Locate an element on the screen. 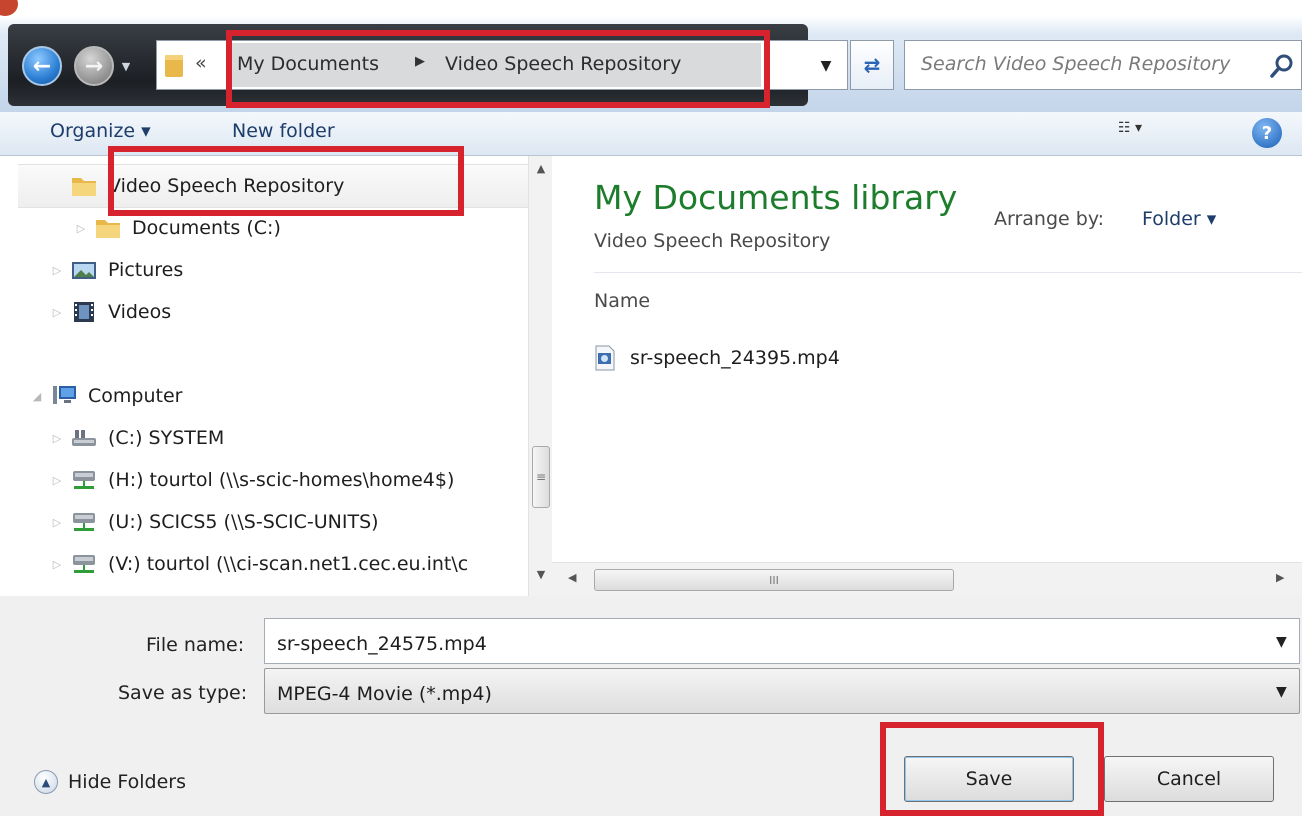 This screenshot has height=816, width=1302. nav-item-label: Video Speech Repository is located at coordinates (226, 186).